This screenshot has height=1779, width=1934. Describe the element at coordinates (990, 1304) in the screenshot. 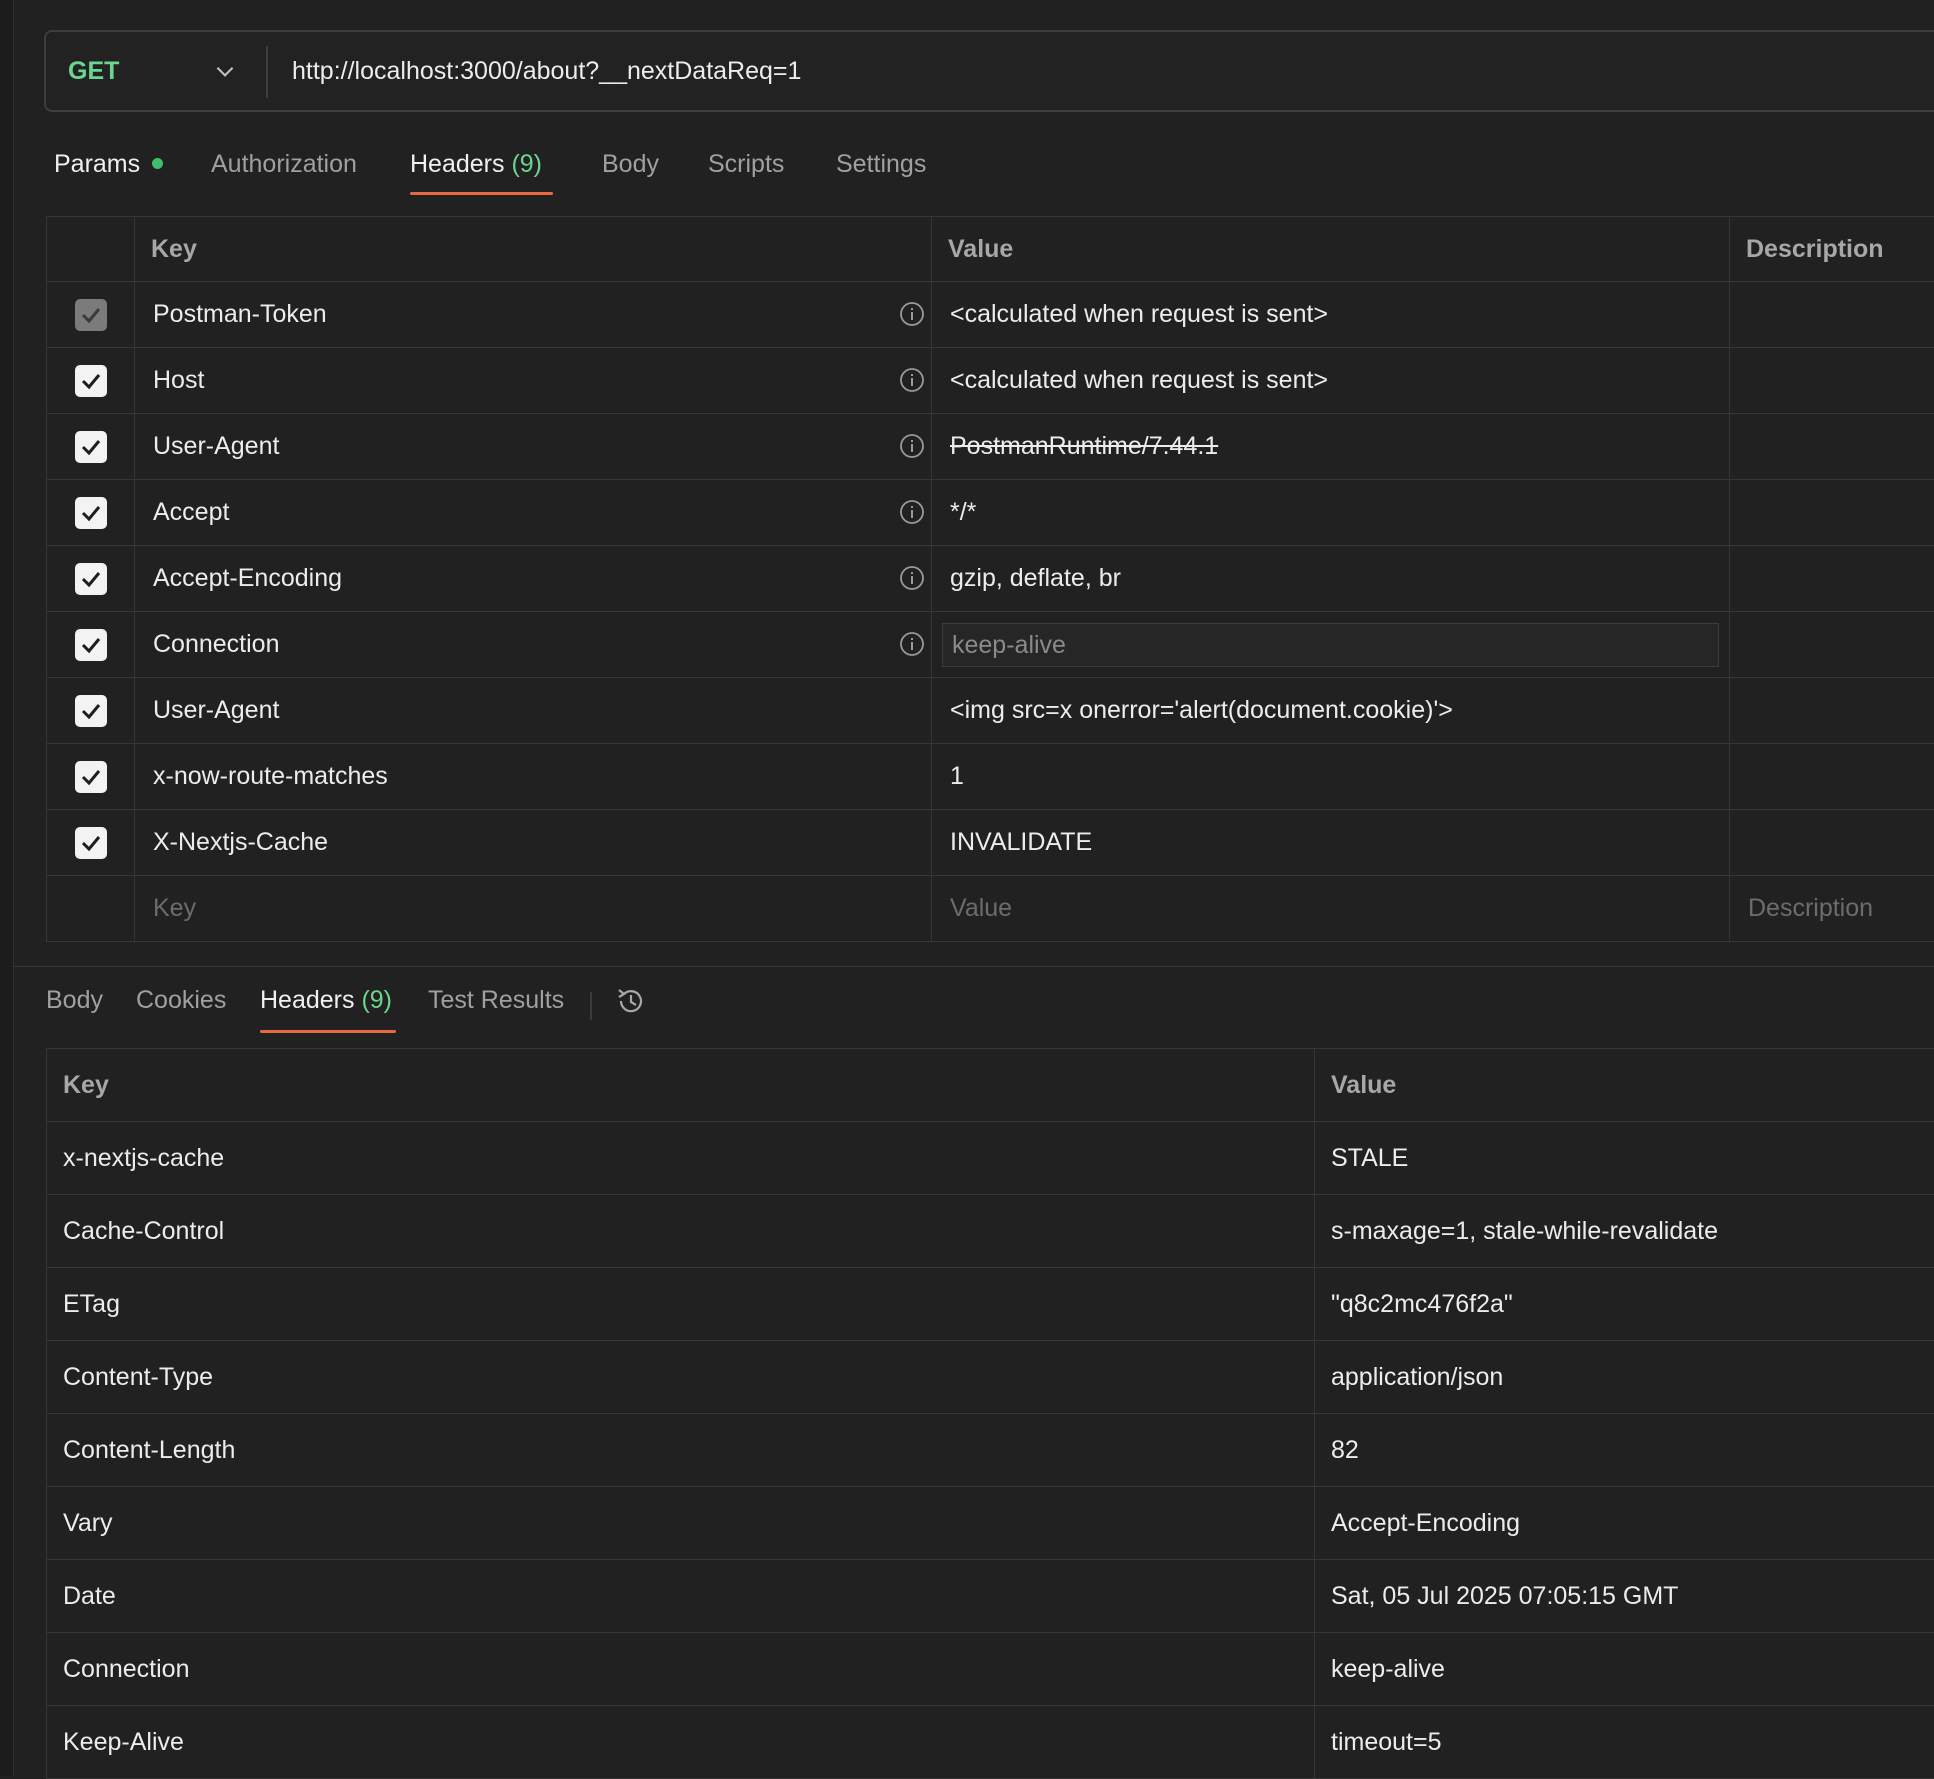

I see `table-row: ETag"q8c2mc476f2a"` at that location.